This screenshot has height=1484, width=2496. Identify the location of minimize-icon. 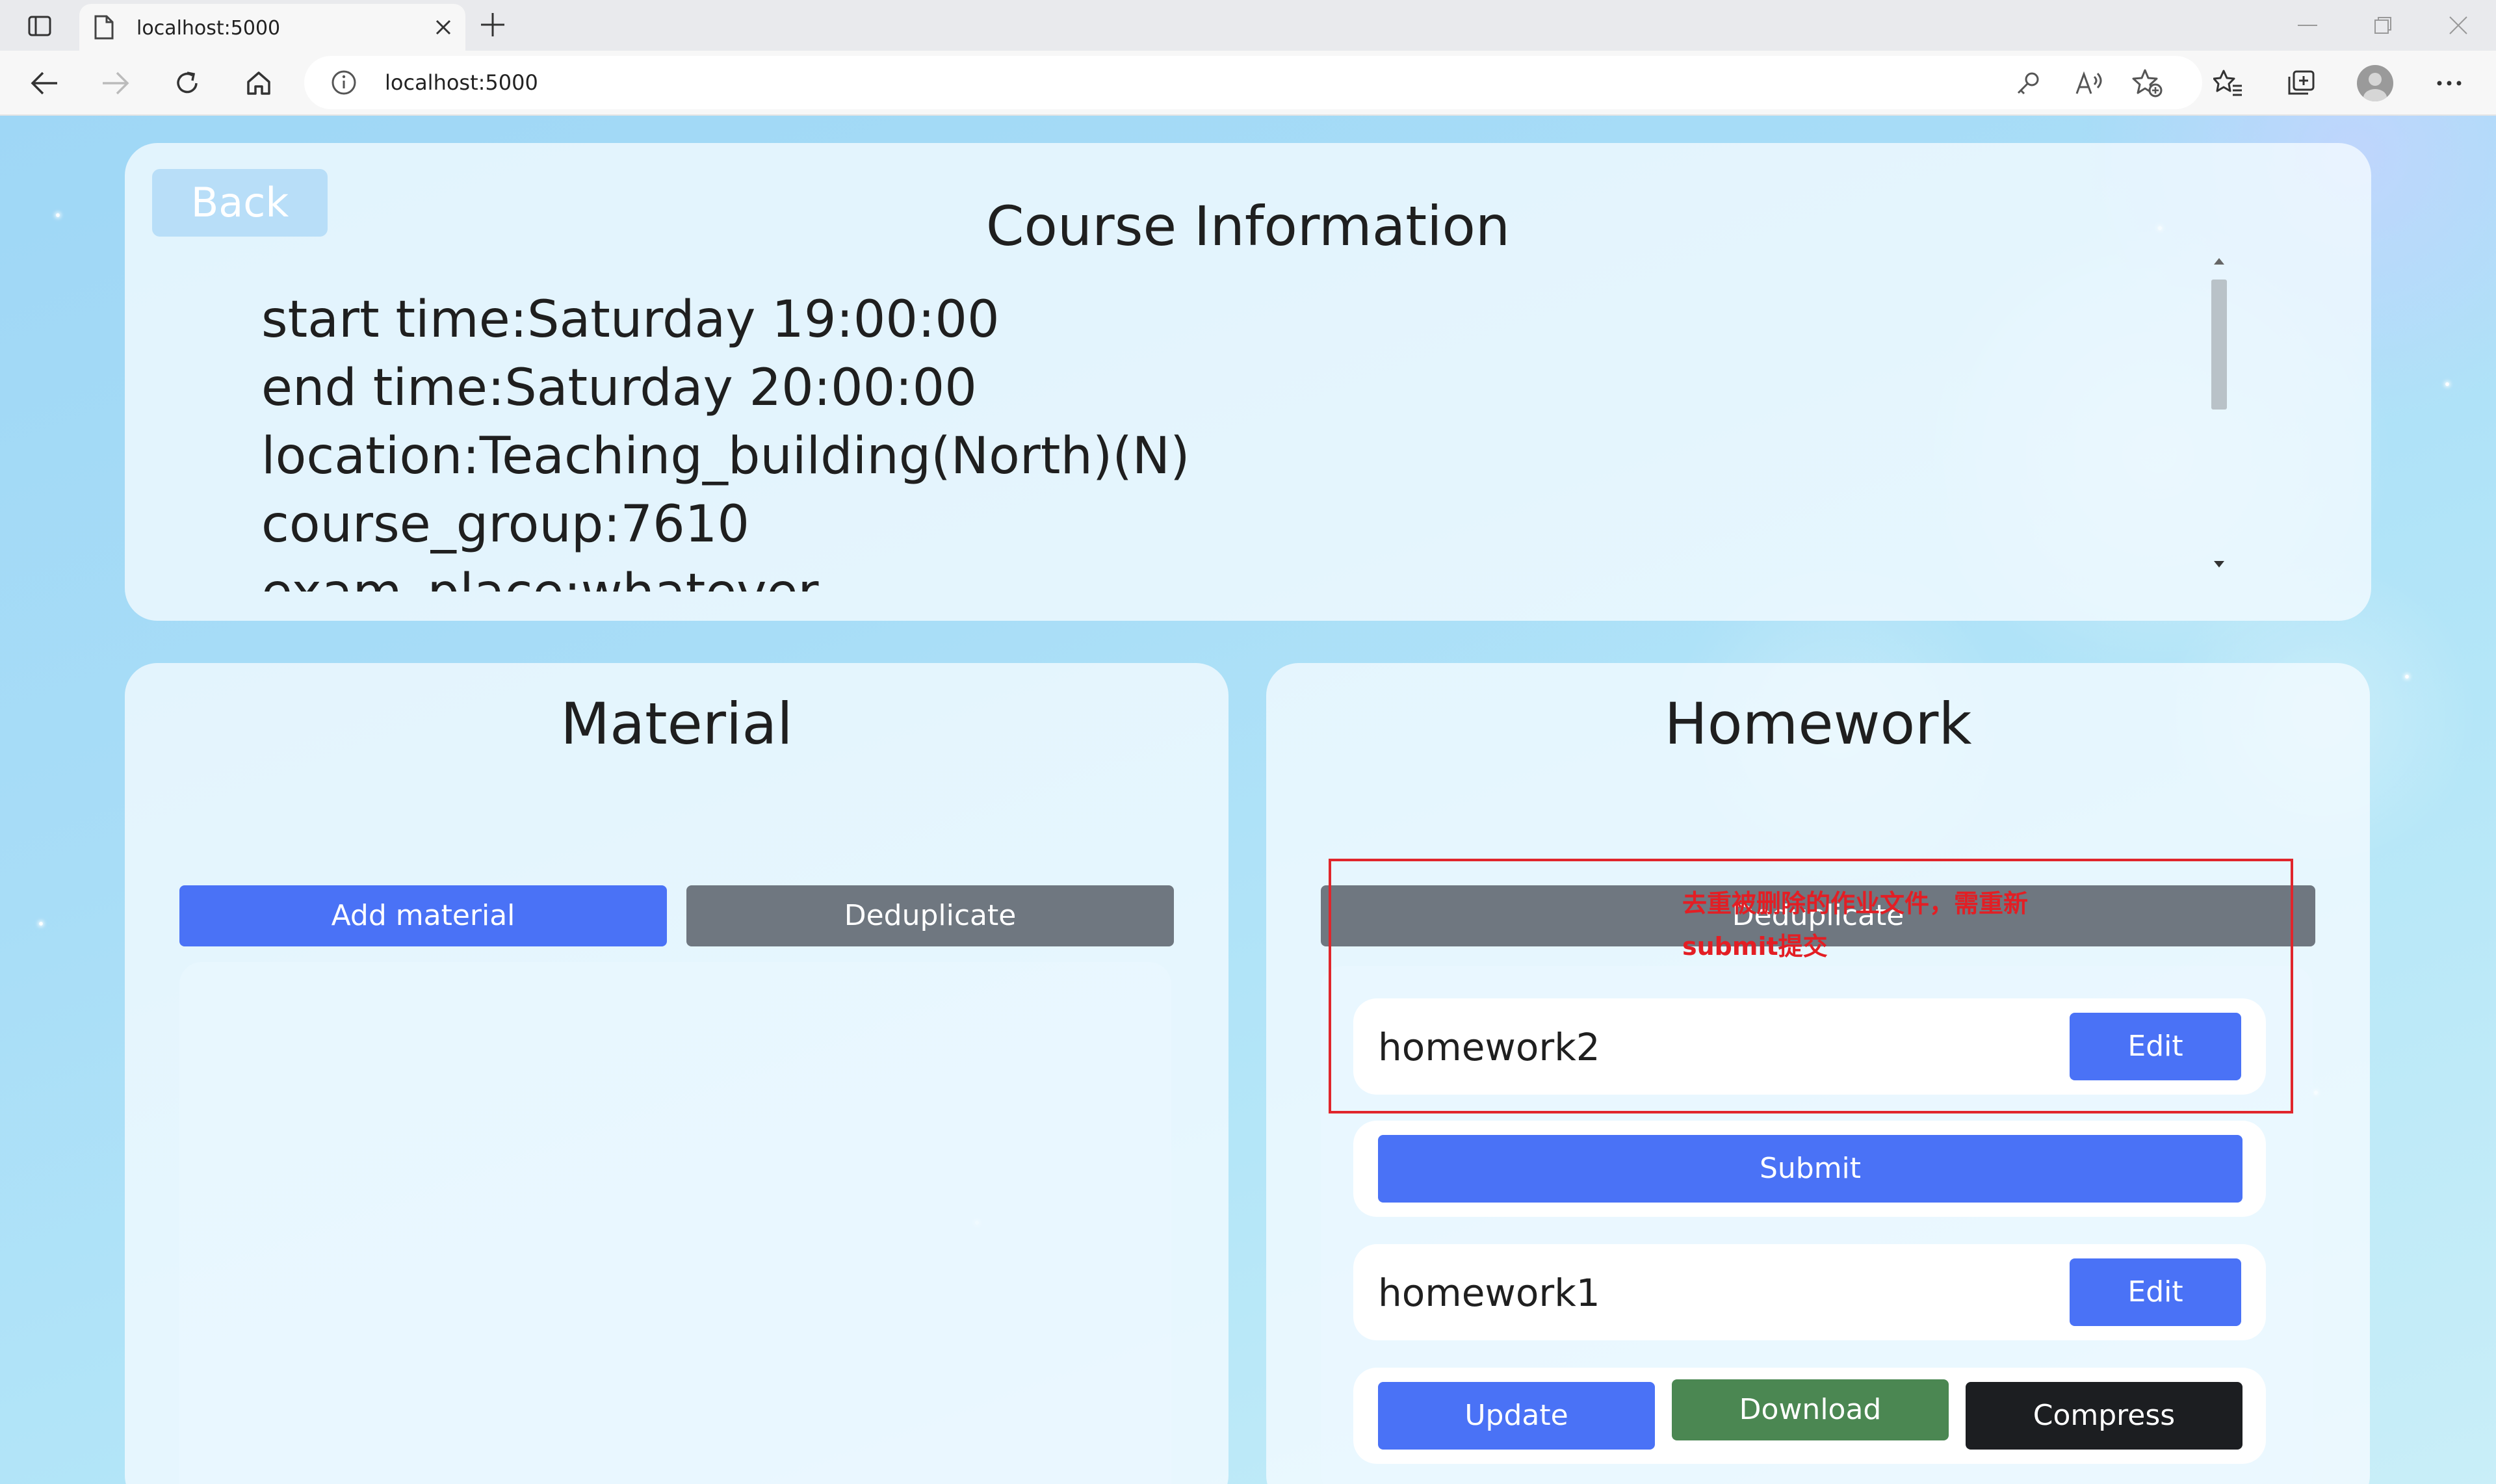
(2307, 26).